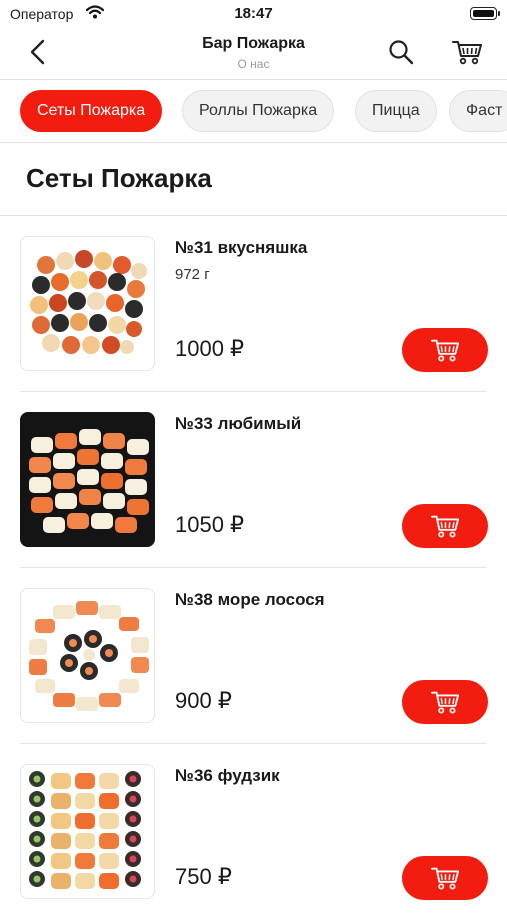 This screenshot has height=920, width=507. Describe the element at coordinates (210, 524) in the screenshot. I see `product-price: 1050 ₽` at that location.